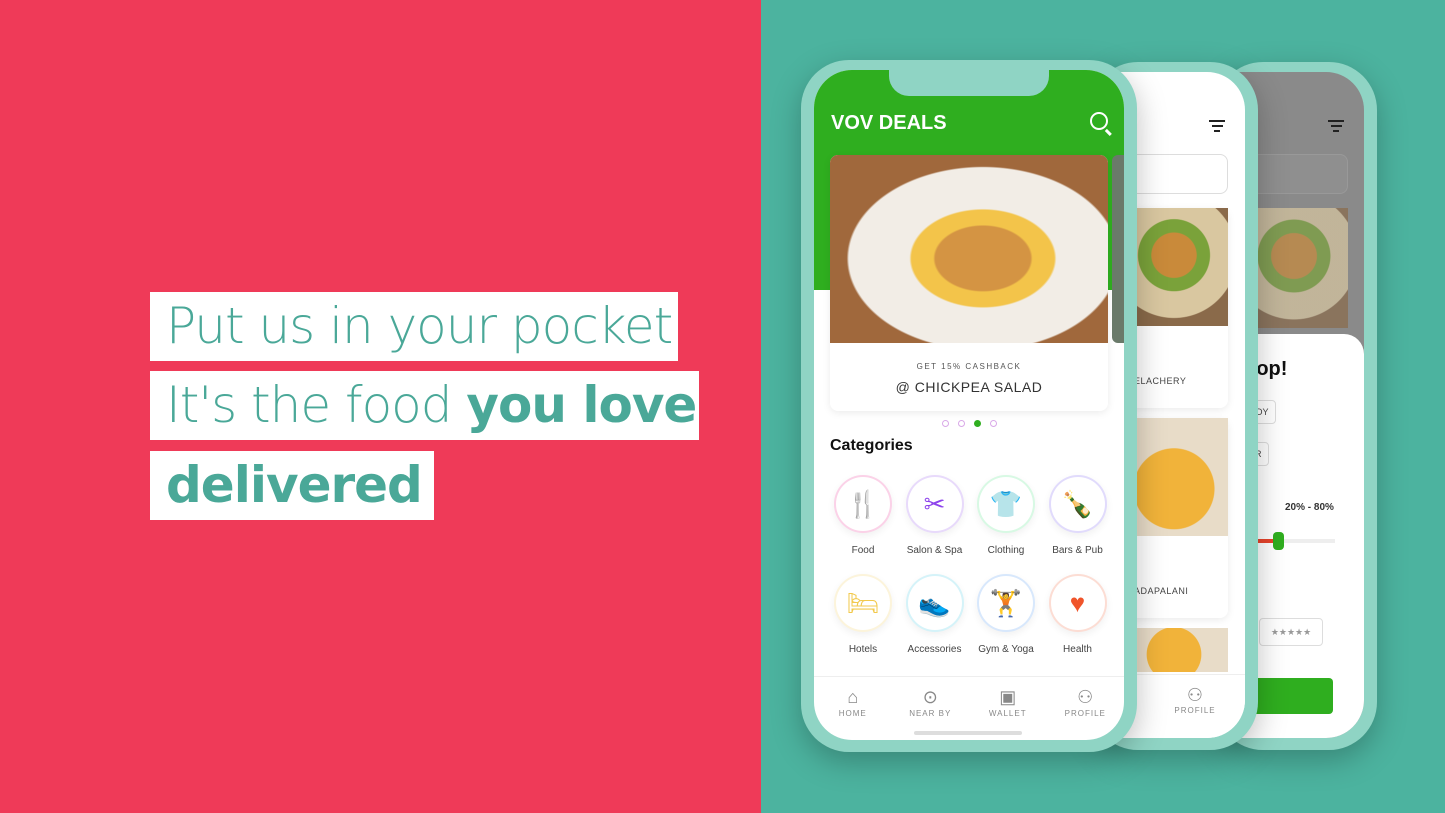 The height and width of the screenshot is (813, 1445). I want to click on categories-title: Categories, so click(871, 445).